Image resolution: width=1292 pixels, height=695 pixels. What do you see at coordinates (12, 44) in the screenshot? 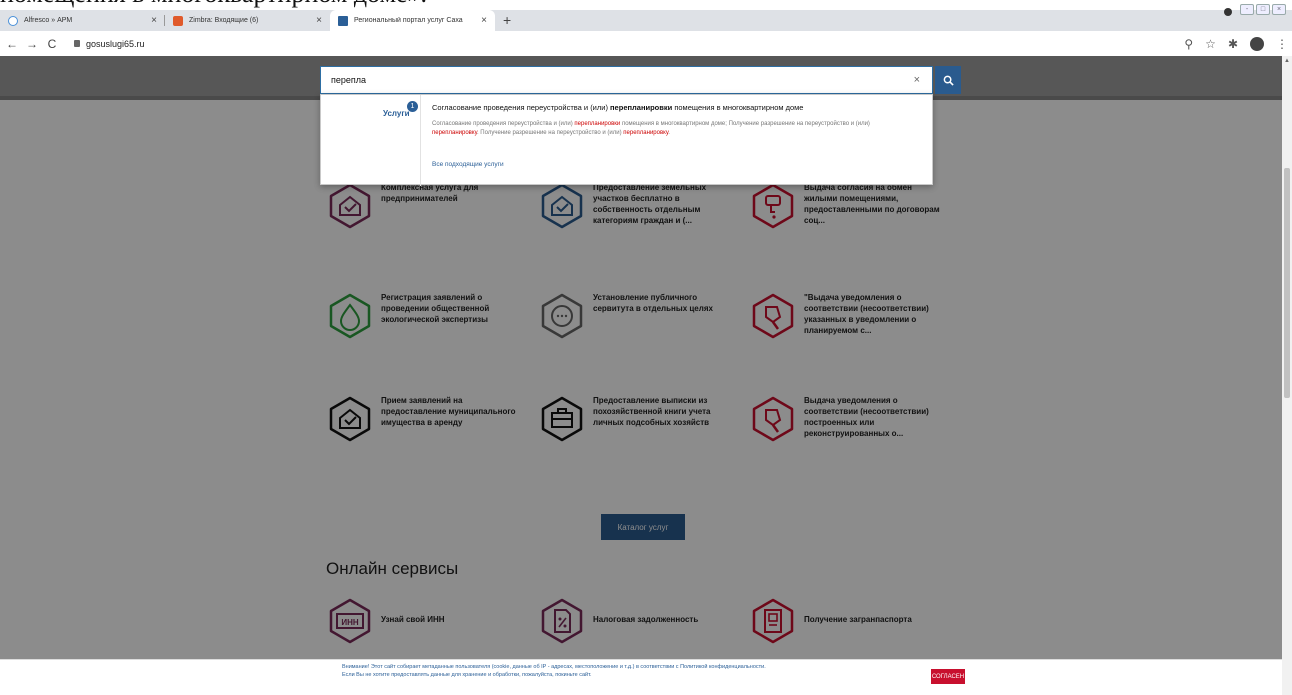
I see `back-button: ←` at bounding box center [12, 44].